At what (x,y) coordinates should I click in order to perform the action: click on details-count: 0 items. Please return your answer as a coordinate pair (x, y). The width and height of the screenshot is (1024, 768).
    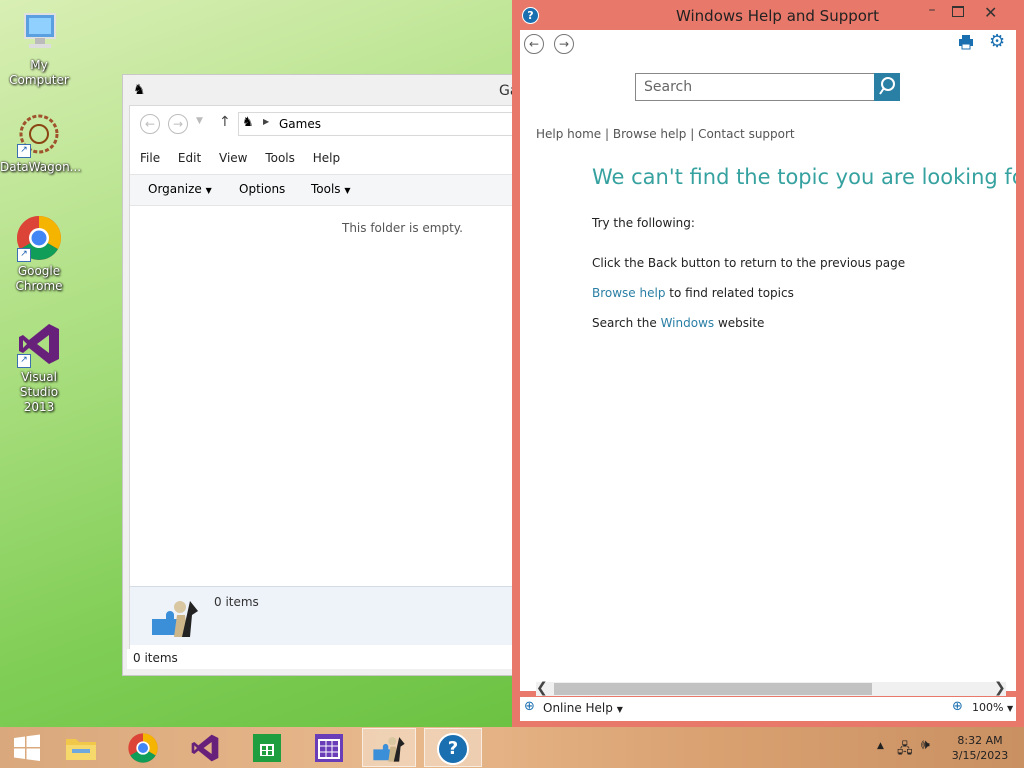
    Looking at the image, I should click on (236, 602).